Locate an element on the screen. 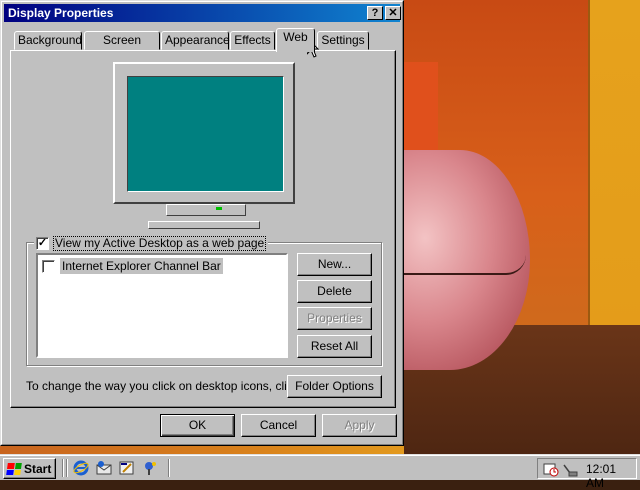 The height and width of the screenshot is (490, 640). start-label: Start is located at coordinates (38, 468).